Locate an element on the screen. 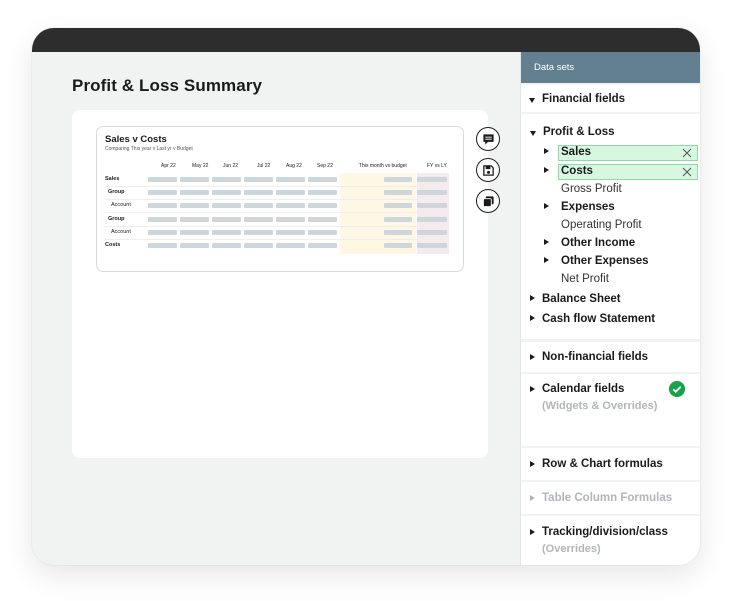 This screenshot has height=601, width=732. non-financial-section: Non-financial fields is located at coordinates (610, 357).